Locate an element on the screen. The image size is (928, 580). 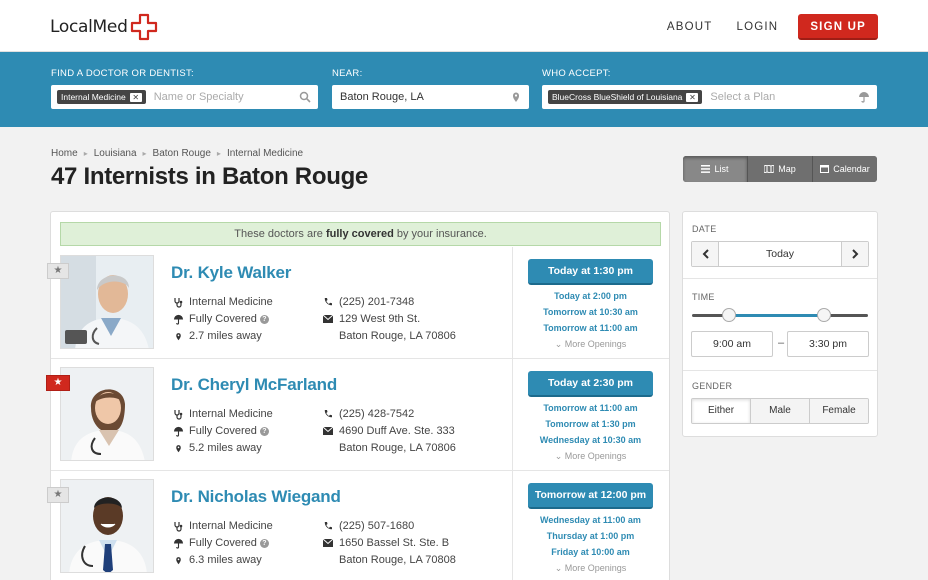
phone-text: (225) 428-7542 is located at coordinates (376, 414).